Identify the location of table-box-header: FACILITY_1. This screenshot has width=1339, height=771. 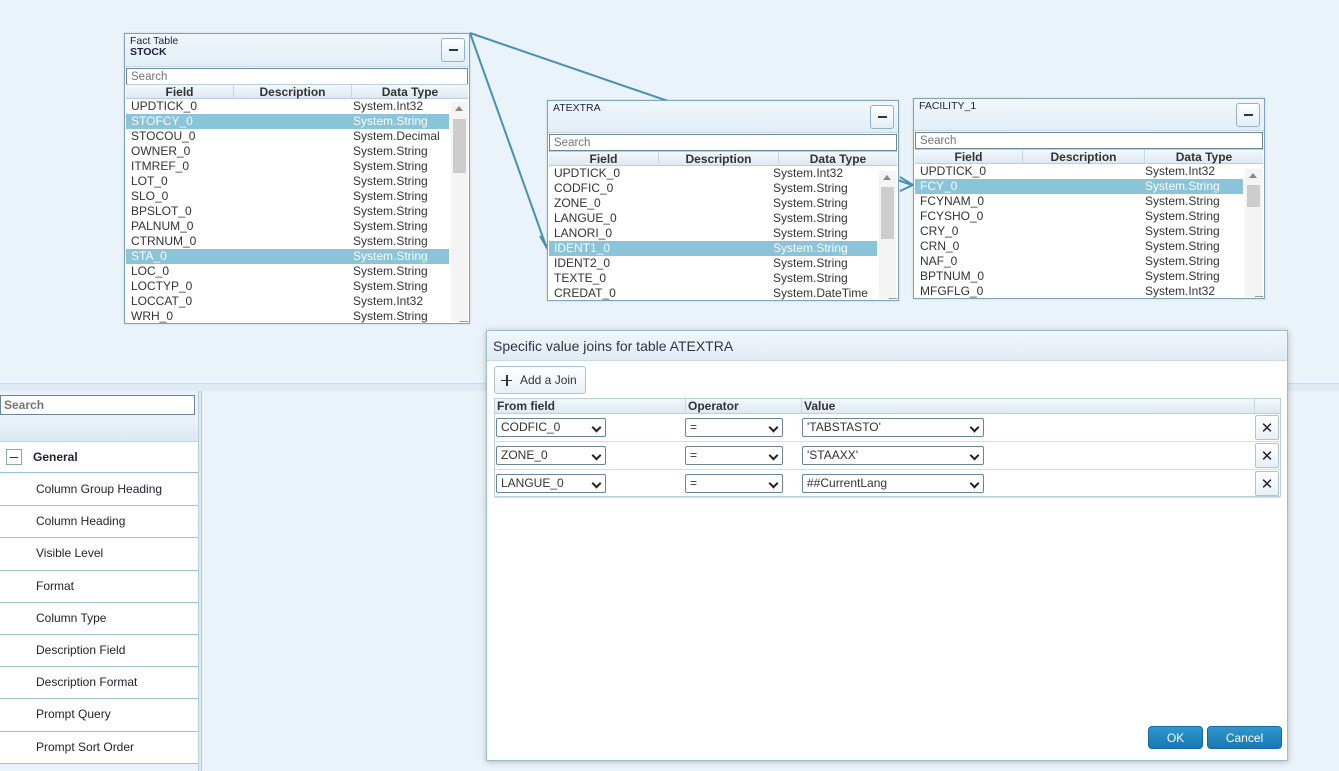
(1089, 115).